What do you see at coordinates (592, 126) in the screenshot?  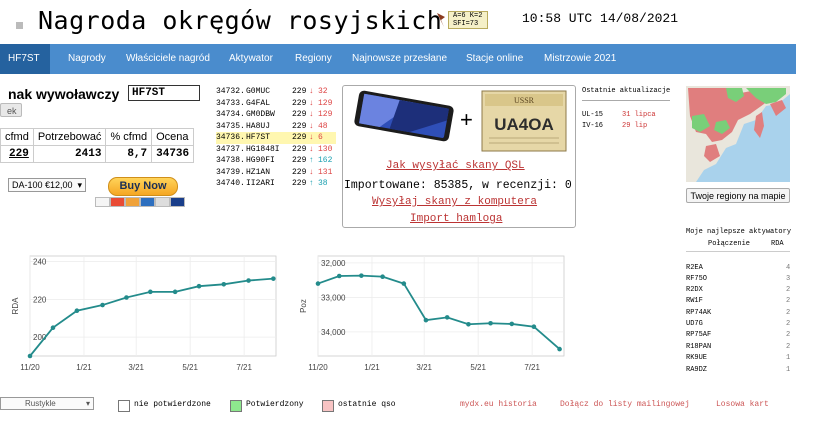 I see `update-region: IV-16` at bounding box center [592, 126].